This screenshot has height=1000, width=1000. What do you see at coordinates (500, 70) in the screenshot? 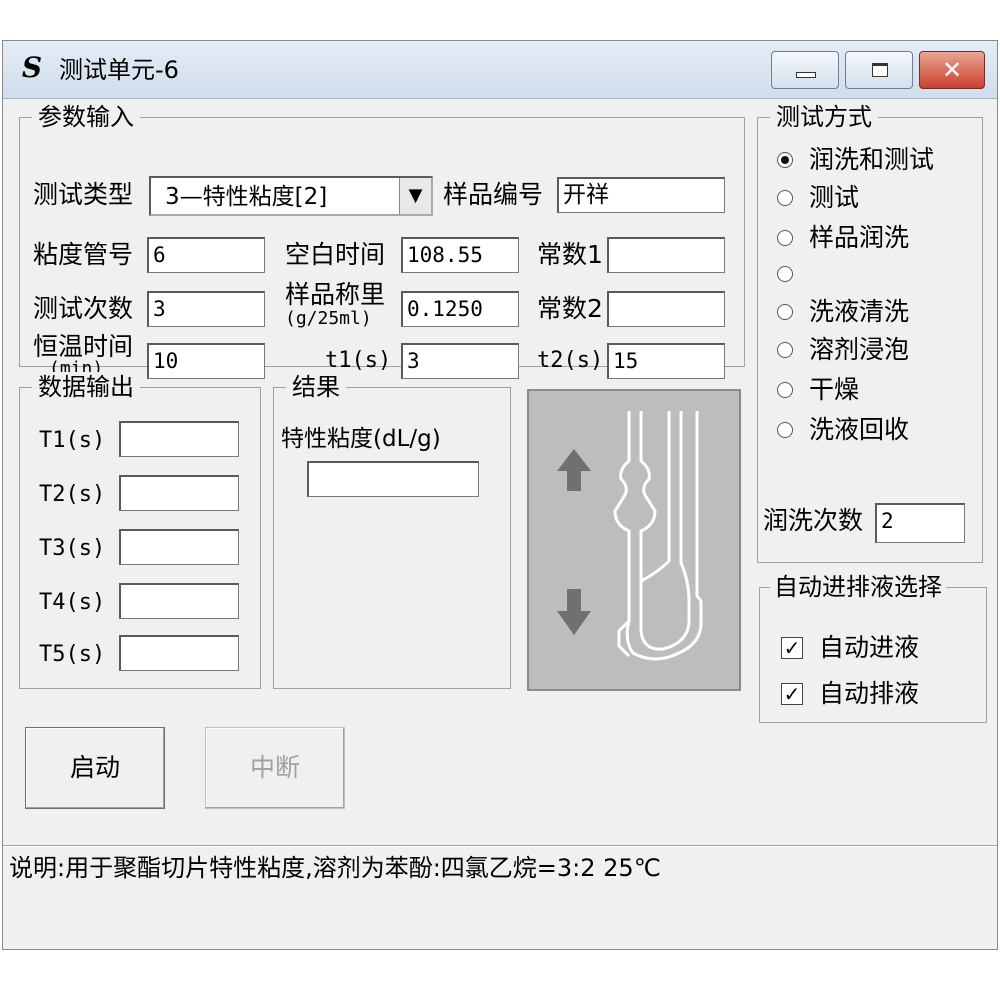
I see `title-bar: S 测试单元-6 ✕` at bounding box center [500, 70].